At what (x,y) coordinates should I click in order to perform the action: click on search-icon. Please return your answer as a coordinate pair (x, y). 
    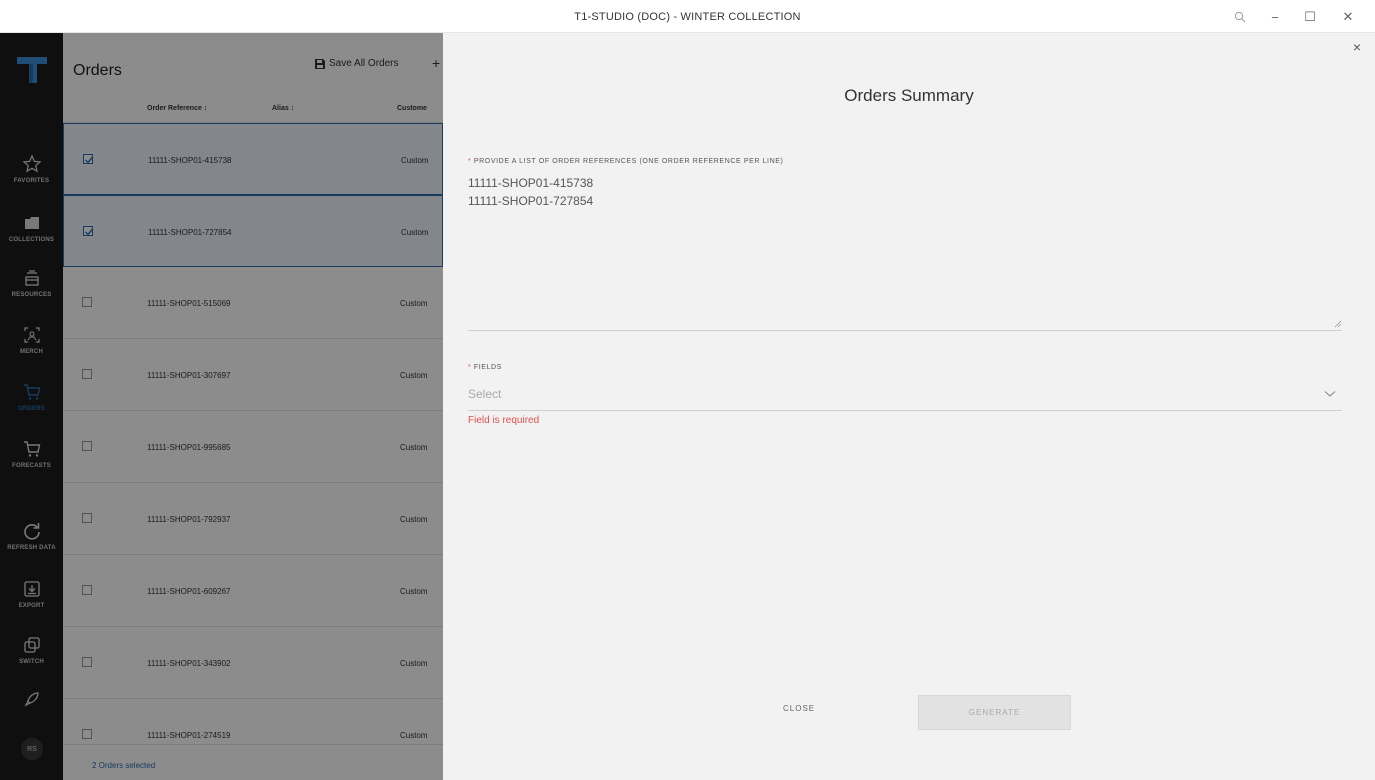
    Looking at the image, I should click on (1240, 17).